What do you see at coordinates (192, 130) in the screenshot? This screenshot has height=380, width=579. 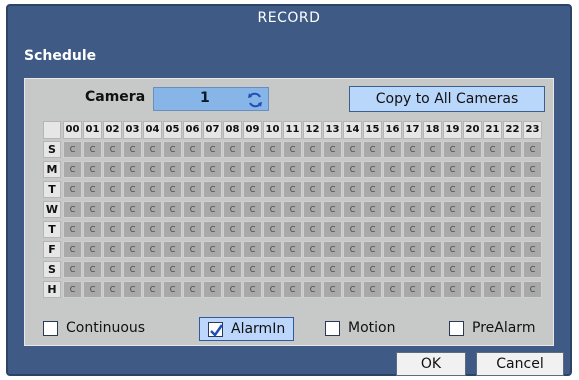 I see `hour-header: 06` at bounding box center [192, 130].